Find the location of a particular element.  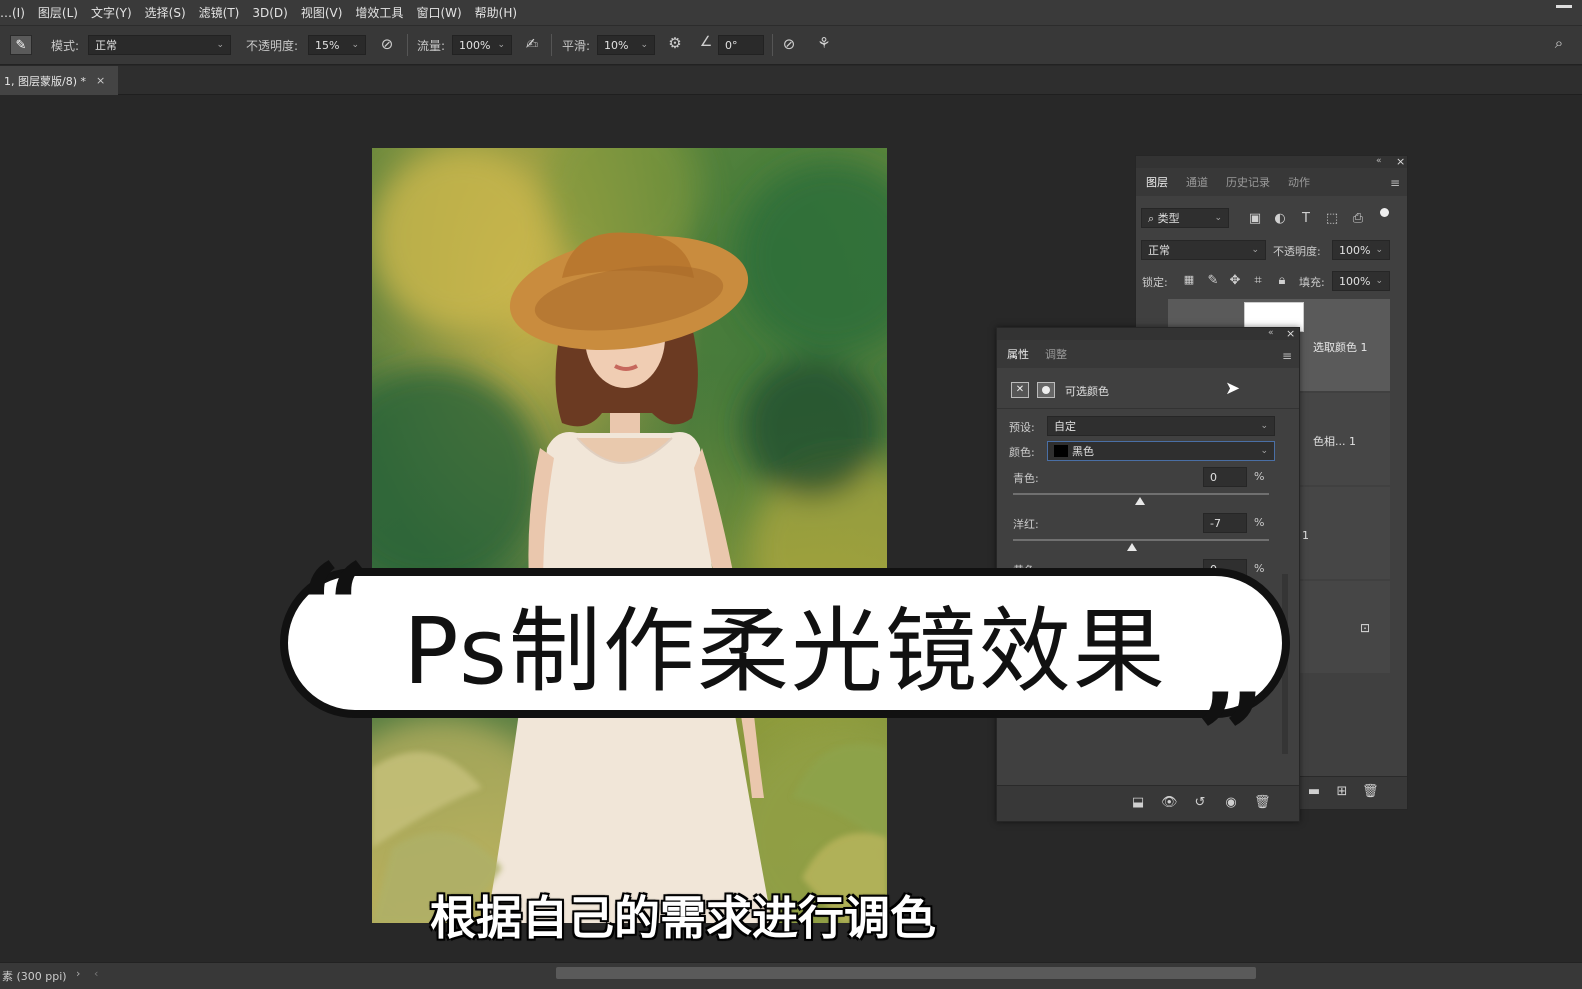

slider-track-cyan is located at coordinates (1141, 494).